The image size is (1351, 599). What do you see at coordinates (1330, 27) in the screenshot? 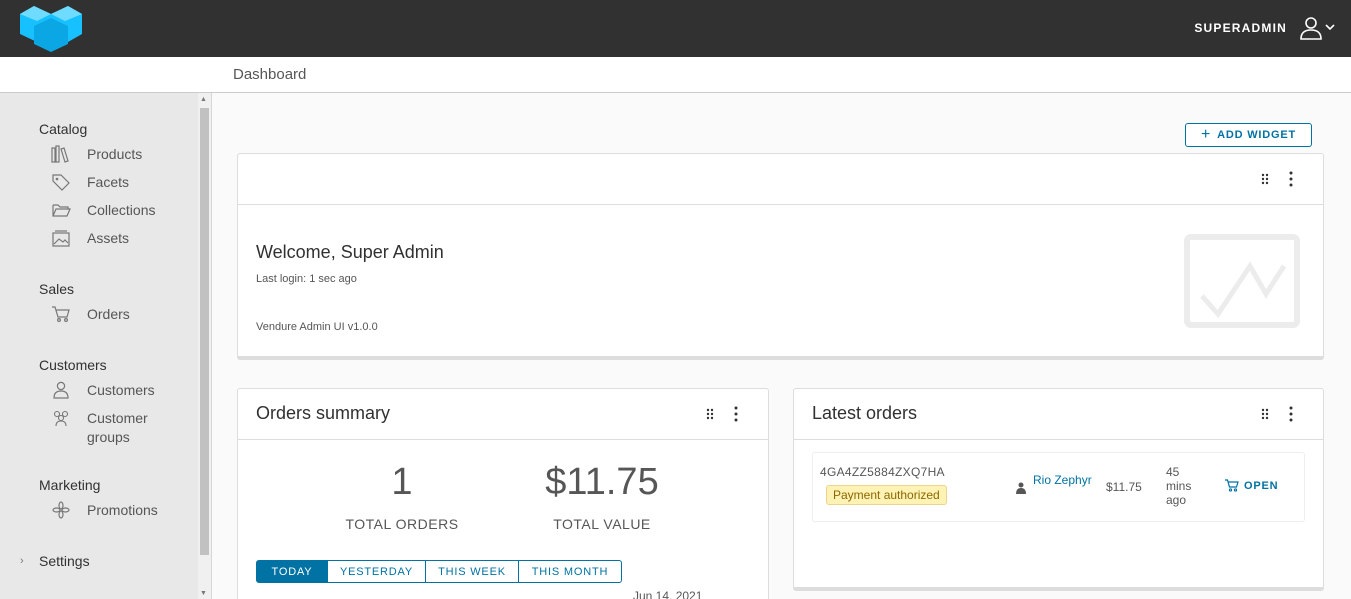
I see `chevron-down-icon` at bounding box center [1330, 27].